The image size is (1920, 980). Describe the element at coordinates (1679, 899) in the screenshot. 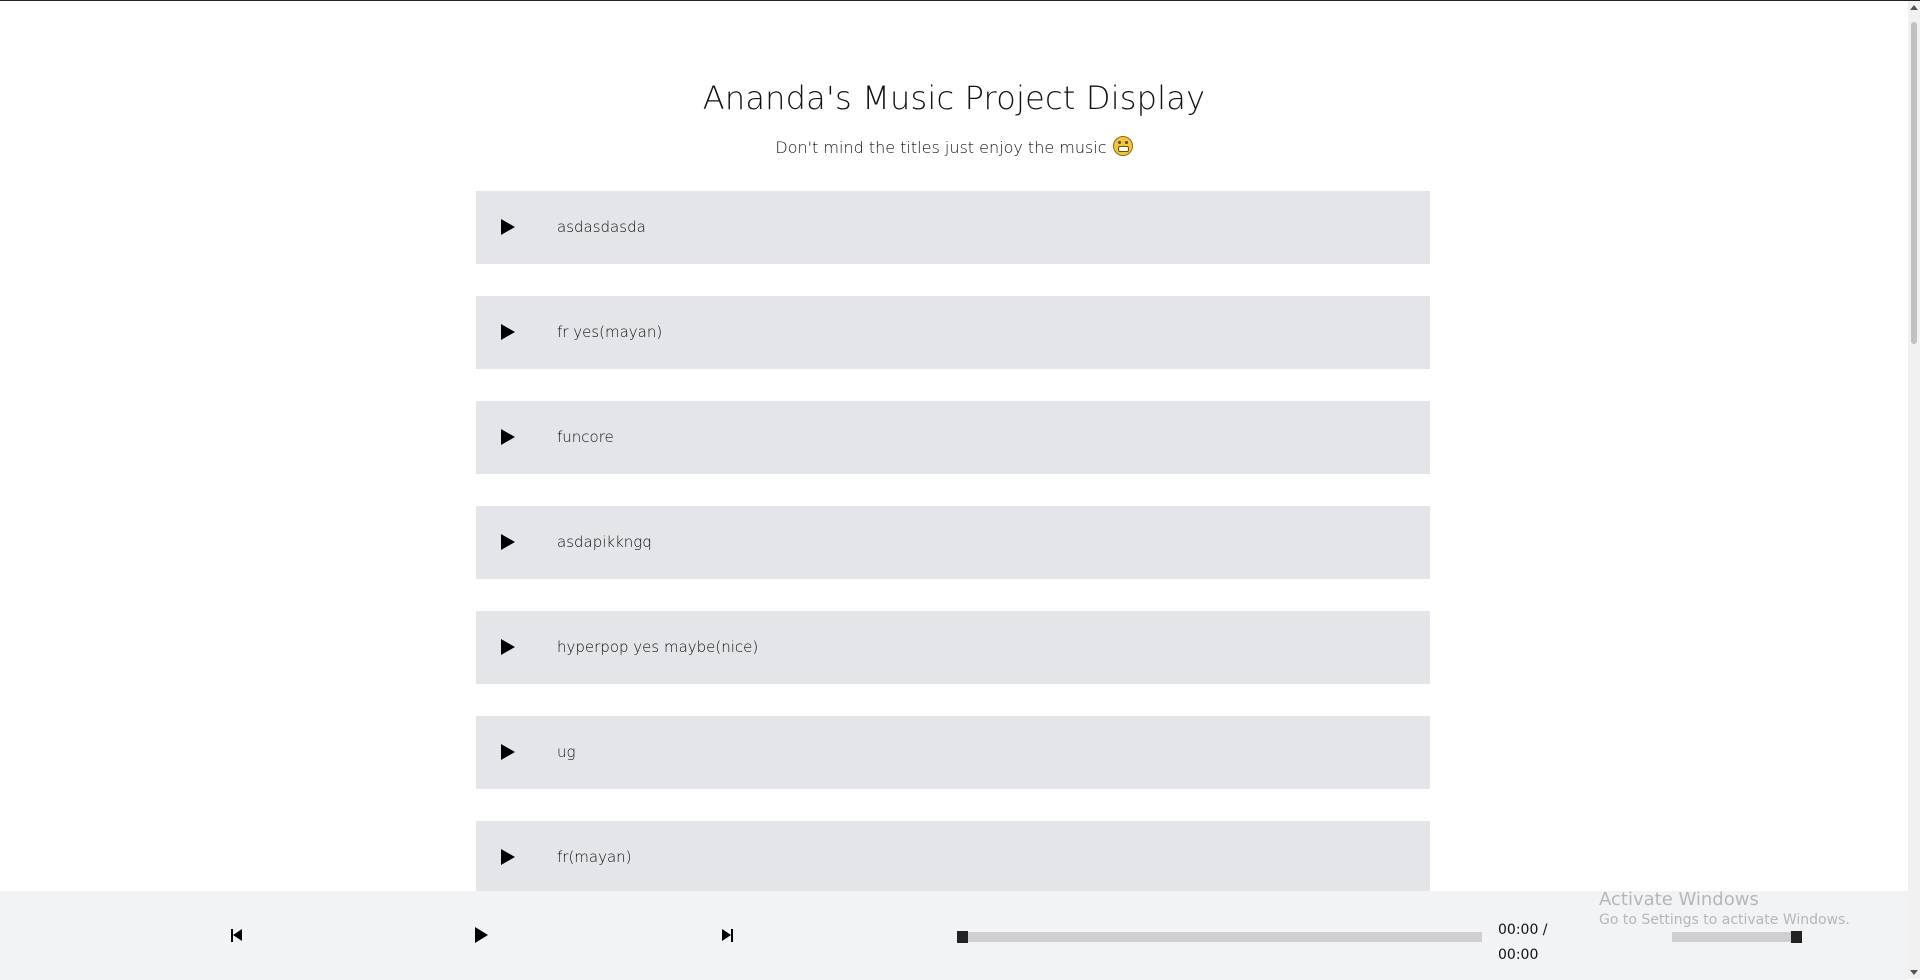

I see `watermark-title: Activate Windows` at that location.